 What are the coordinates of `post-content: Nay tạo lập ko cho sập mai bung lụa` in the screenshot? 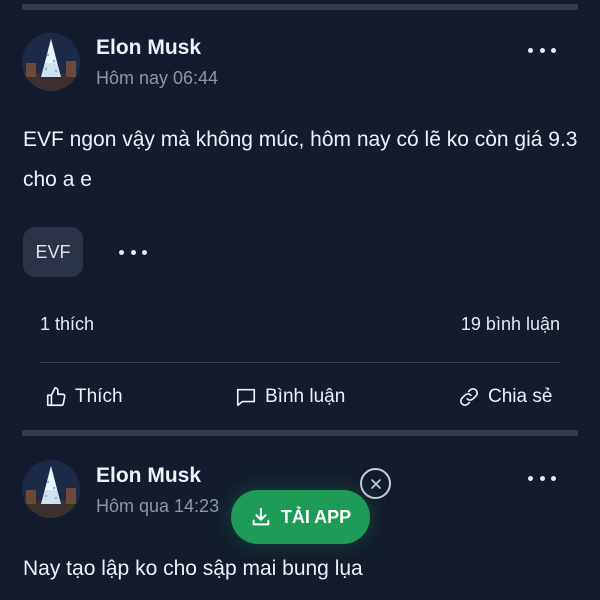 It's located at (193, 568).